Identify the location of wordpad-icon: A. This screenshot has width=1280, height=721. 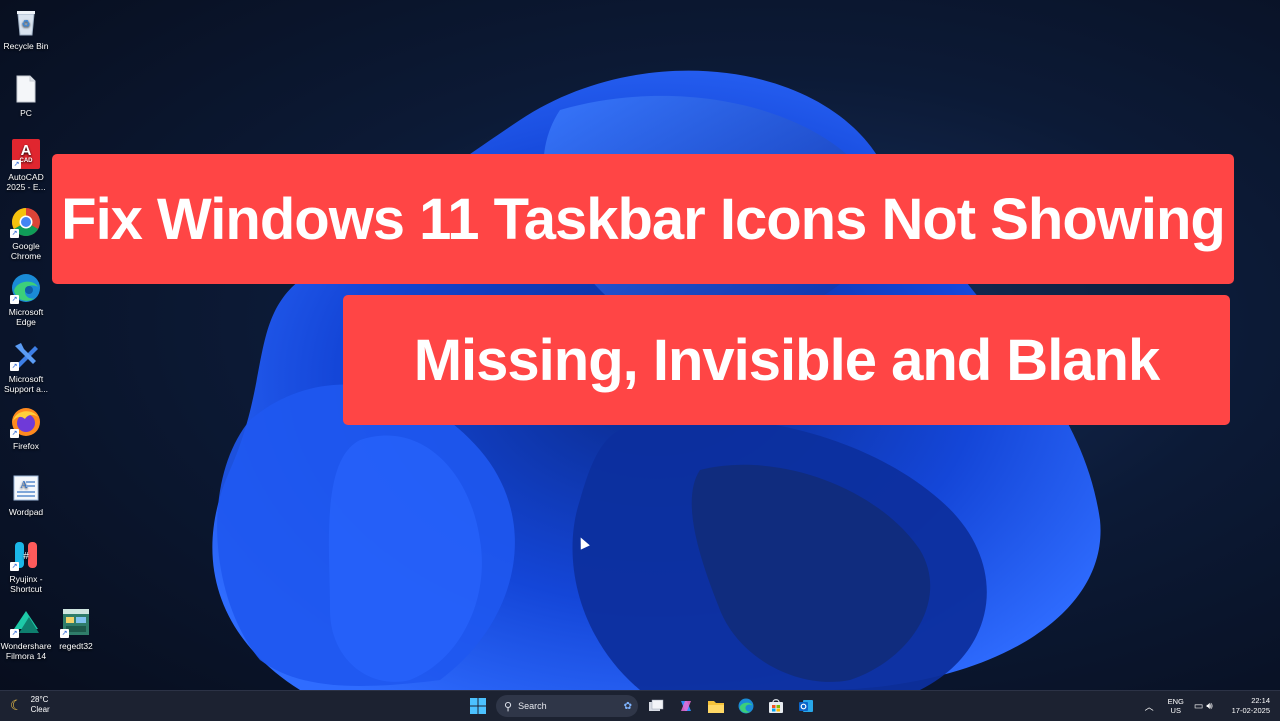
(26, 488).